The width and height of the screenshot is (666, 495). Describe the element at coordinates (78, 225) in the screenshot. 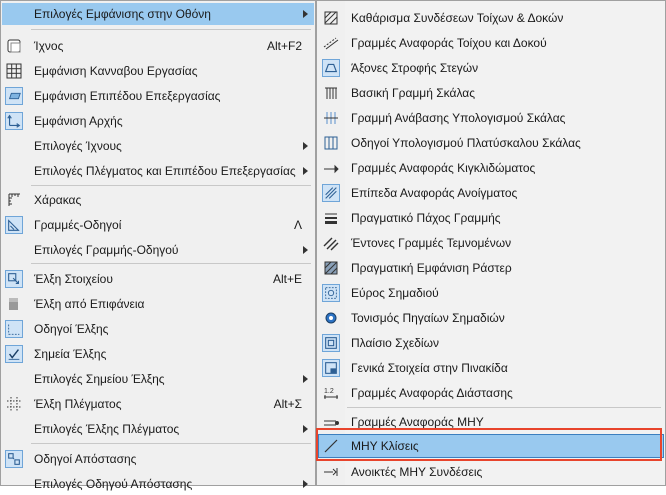

I see `menu-item-label: Γραμμές-Οδηγοί` at that location.